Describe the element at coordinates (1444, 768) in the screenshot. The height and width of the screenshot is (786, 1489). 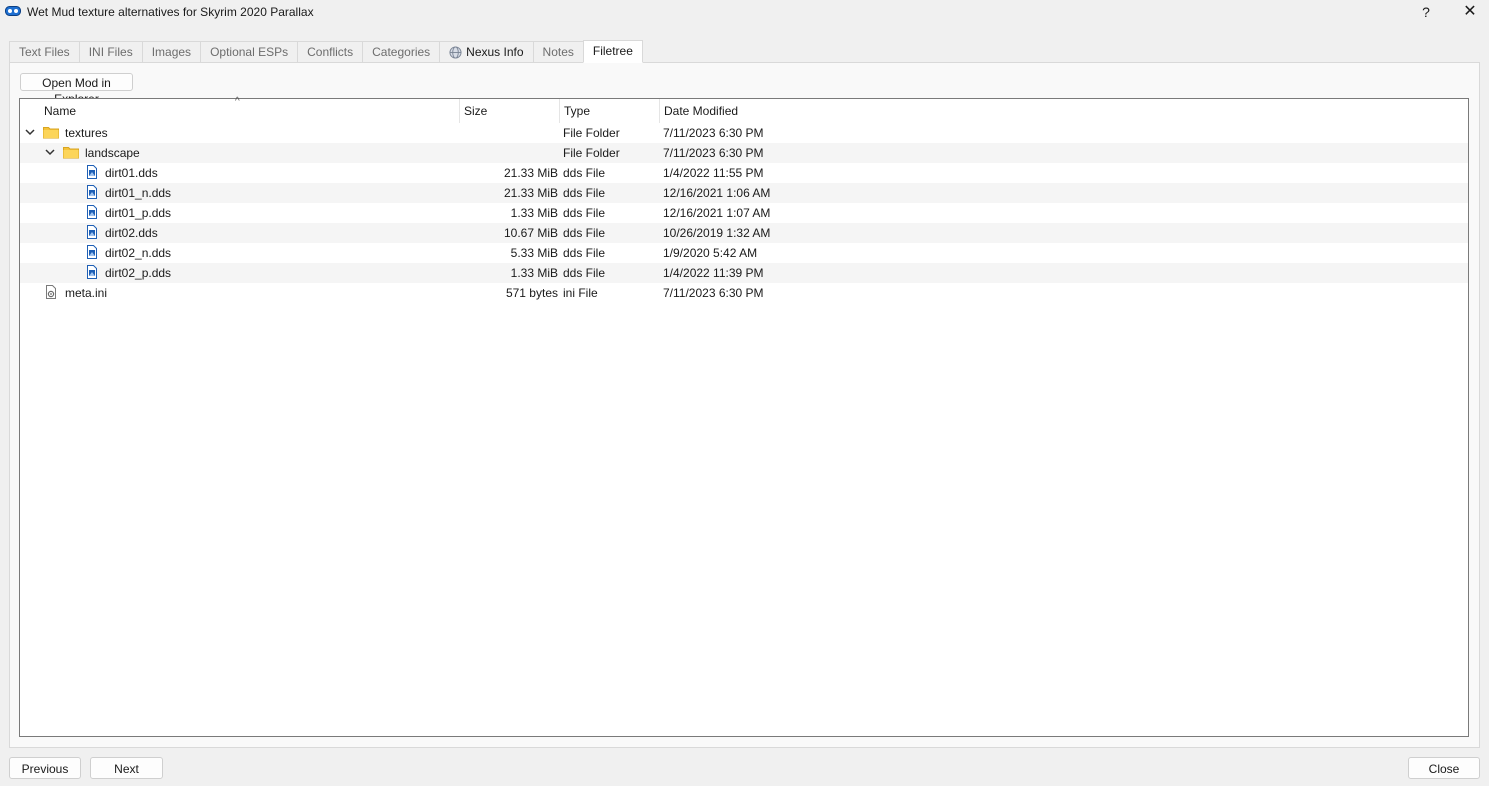
I see `close-button: Close` at that location.